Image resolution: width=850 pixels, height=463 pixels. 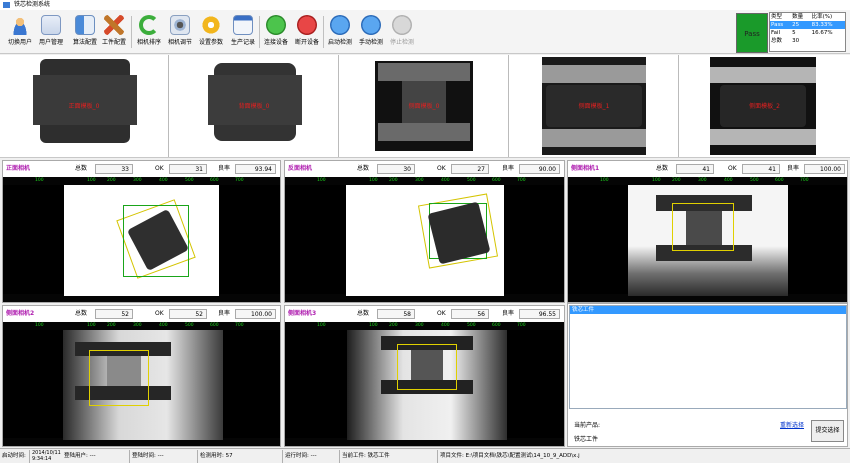 I want to click on template-thumb: 侧面模板_0, so click(x=424, y=106).